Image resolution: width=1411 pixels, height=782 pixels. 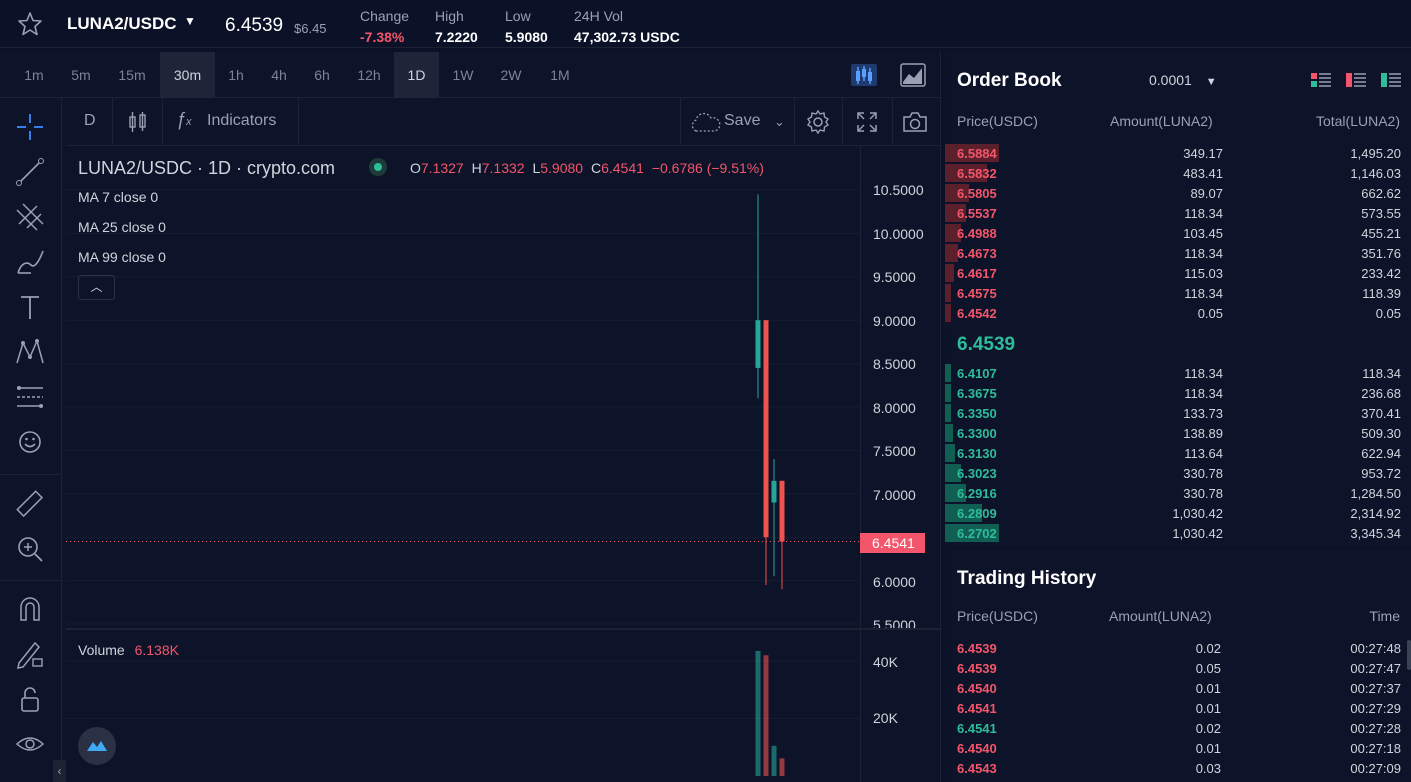 I want to click on interval-5m: 5m, so click(x=81, y=75).